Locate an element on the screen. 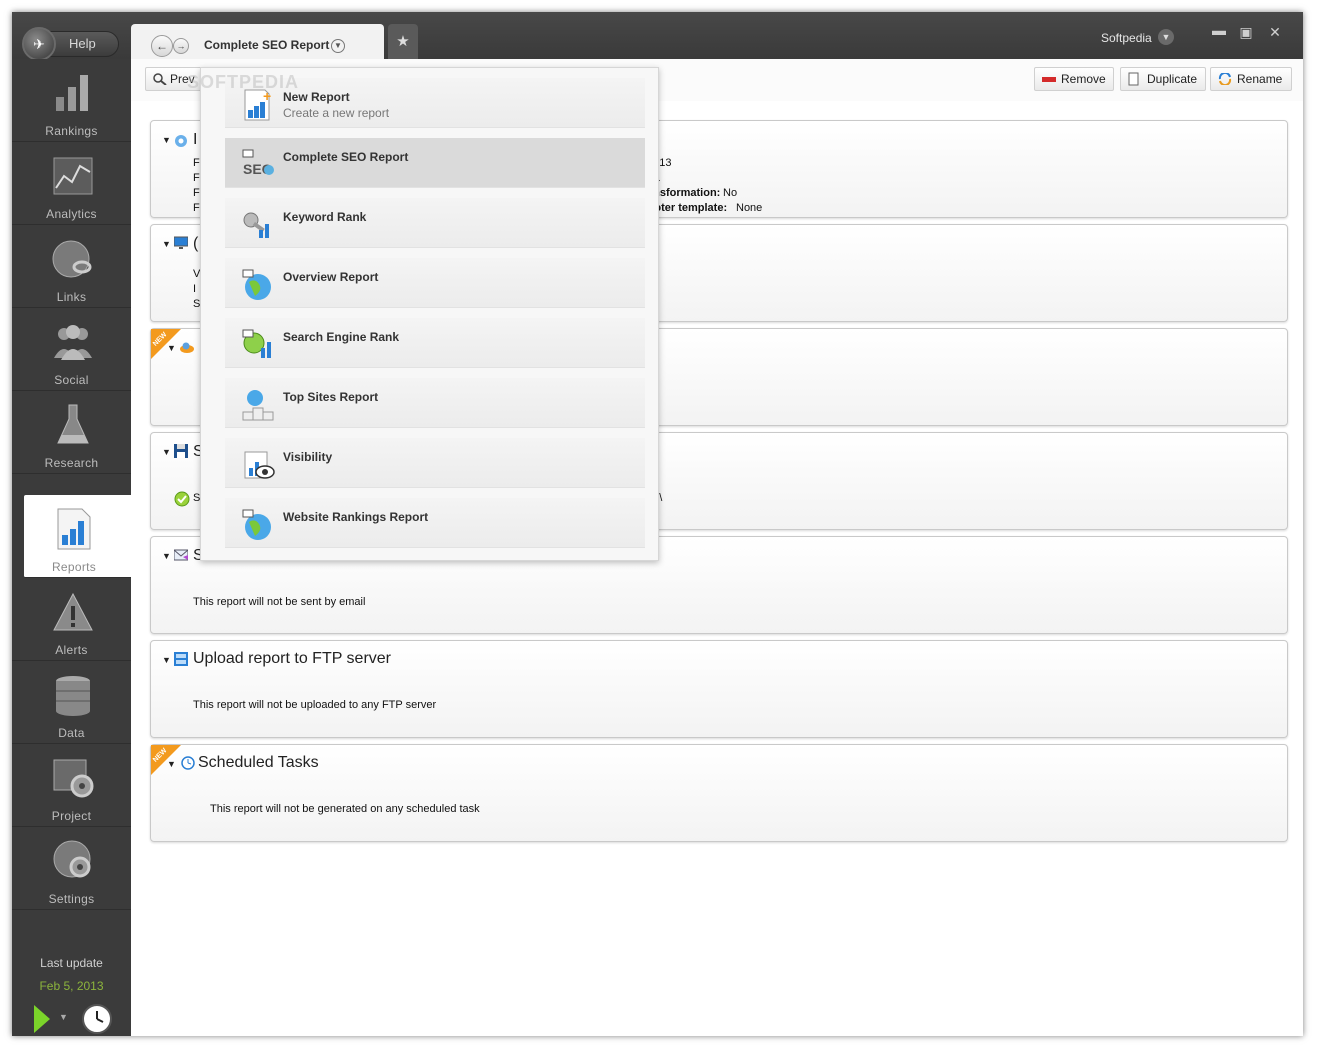 Image resolution: width=1323 pixels, height=1056 pixels. overview-report-icon is located at coordinates (256, 284).